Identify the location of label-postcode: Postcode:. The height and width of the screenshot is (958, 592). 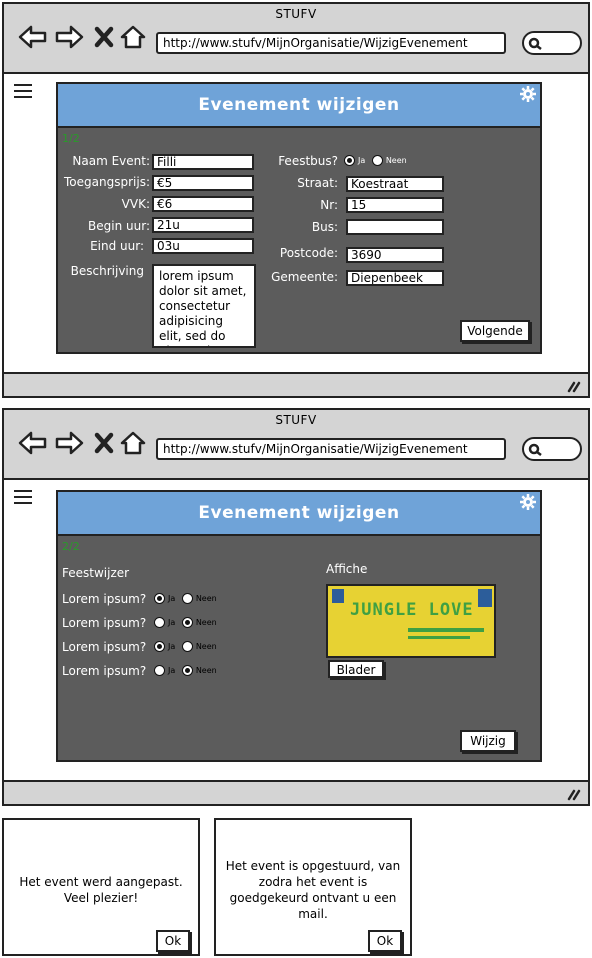
(308, 253).